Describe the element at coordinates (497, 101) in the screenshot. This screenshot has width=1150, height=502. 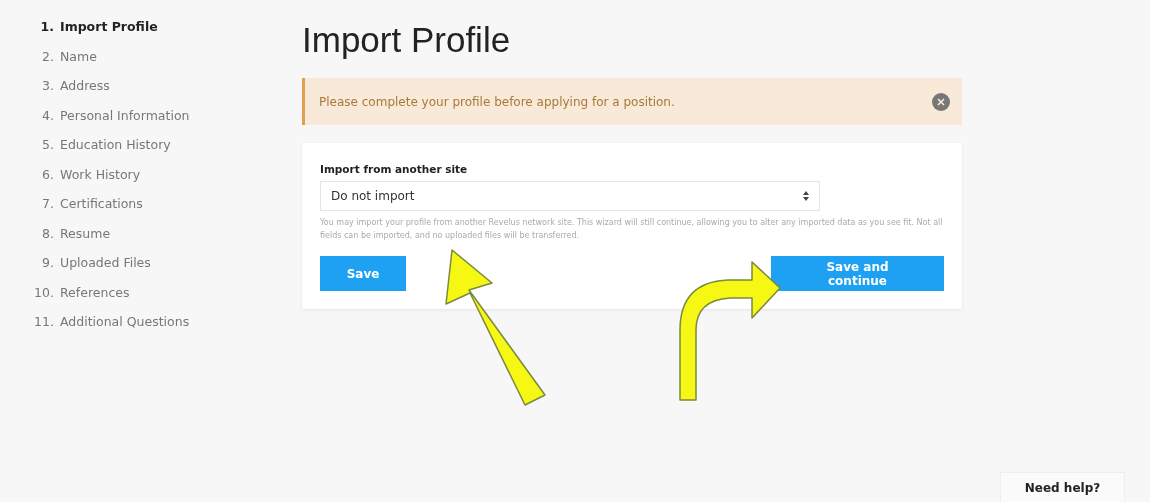
I see `alert-message: Please complete your profile before applying for a position.` at that location.